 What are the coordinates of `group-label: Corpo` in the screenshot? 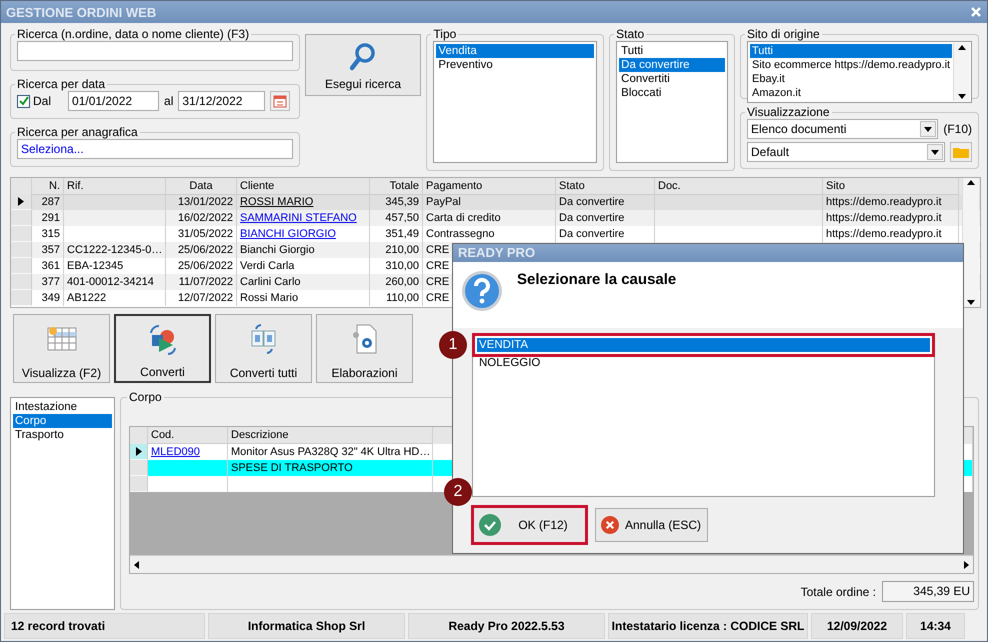 It's located at (145, 397).